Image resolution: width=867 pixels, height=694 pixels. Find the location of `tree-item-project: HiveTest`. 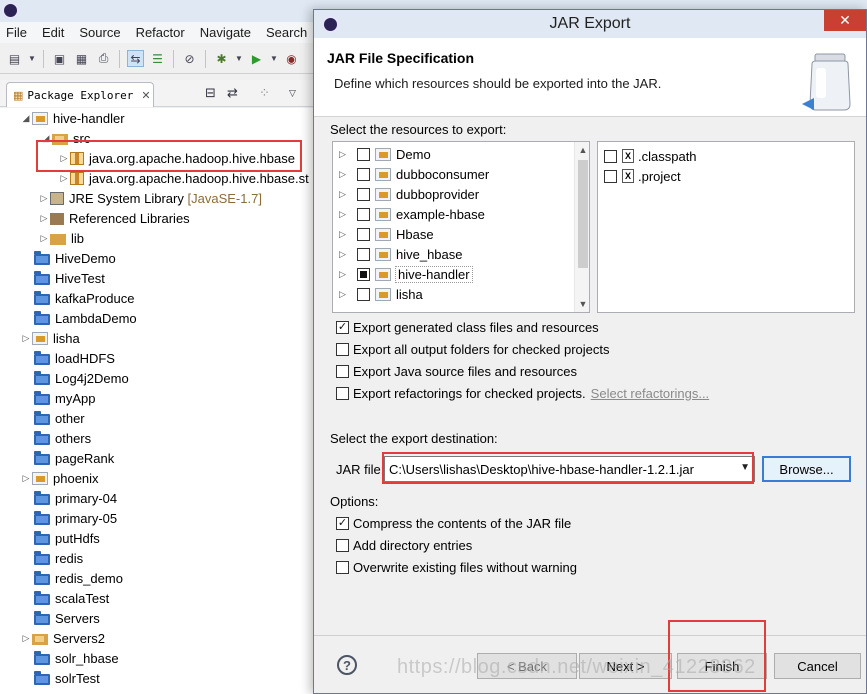

tree-item-project: HiveTest is located at coordinates (63, 278).